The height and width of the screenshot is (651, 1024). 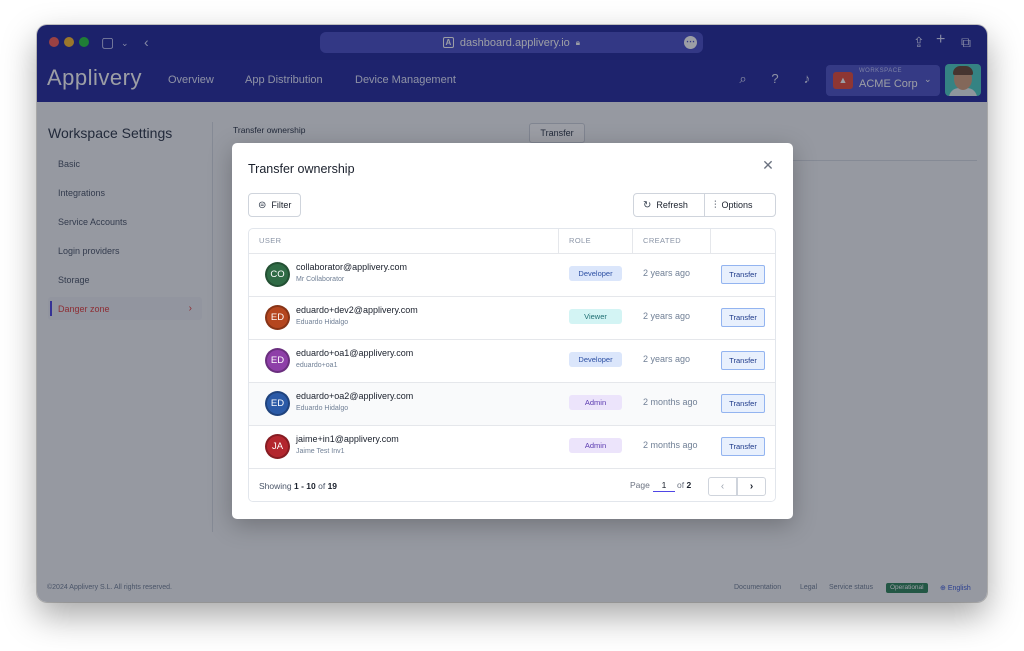 I want to click on next-page-button: ›, so click(x=751, y=486).